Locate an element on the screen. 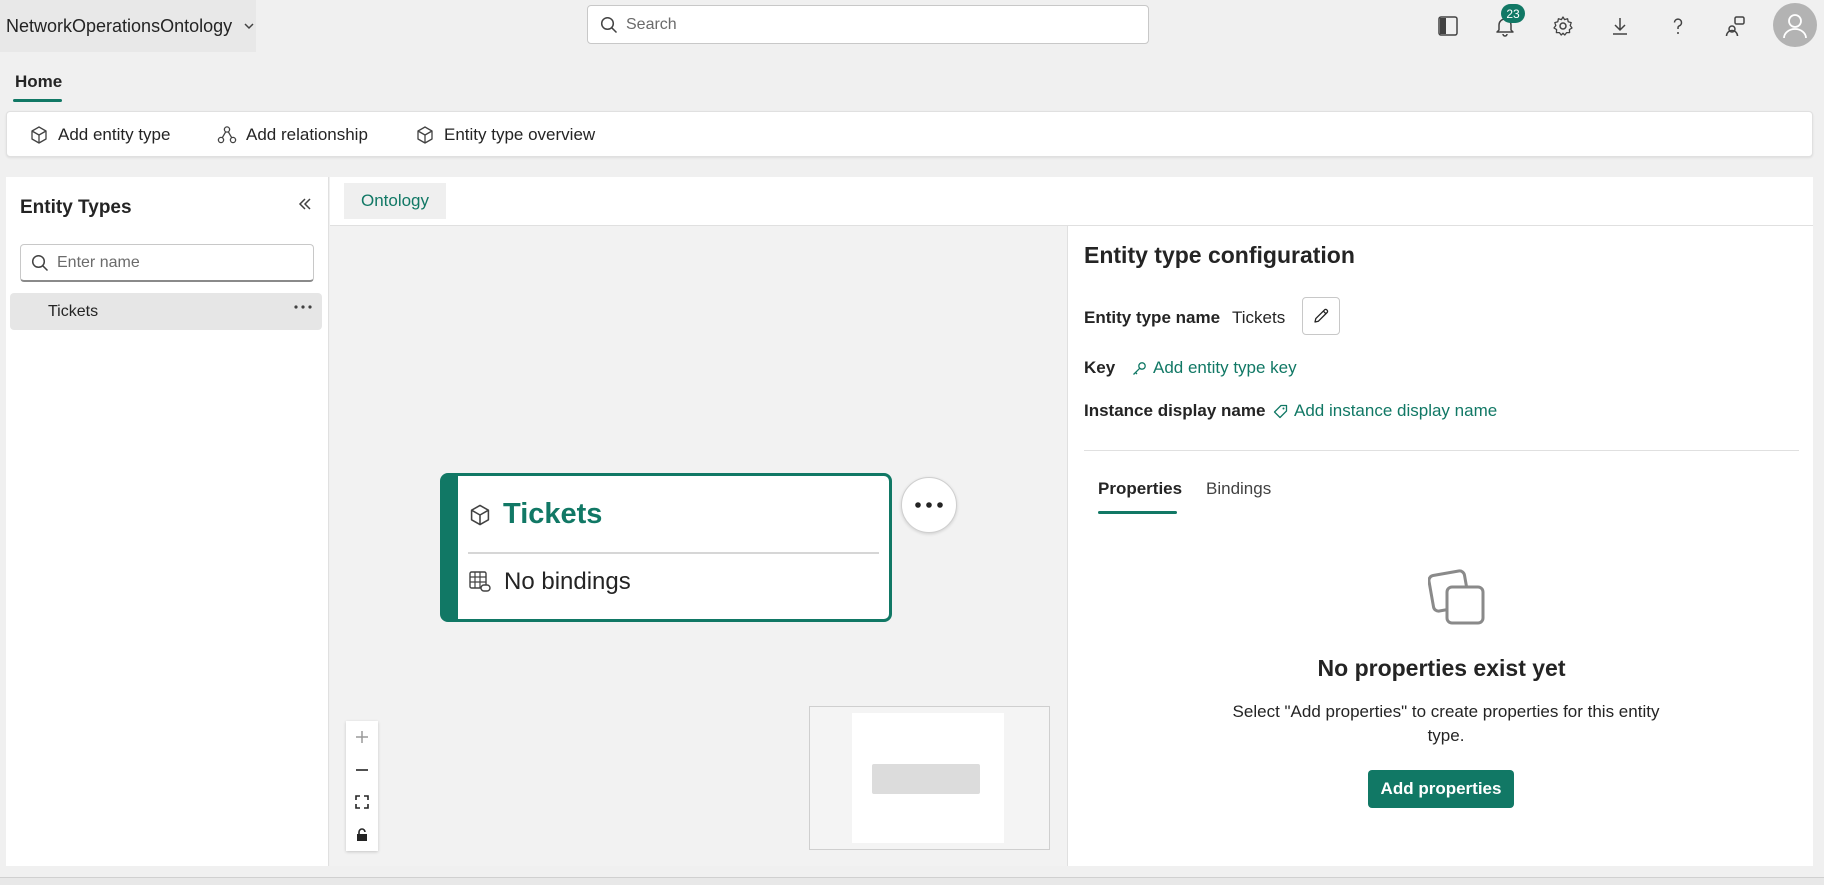 The height and width of the screenshot is (885, 1824). user-avatar-icon is located at coordinates (1795, 25).